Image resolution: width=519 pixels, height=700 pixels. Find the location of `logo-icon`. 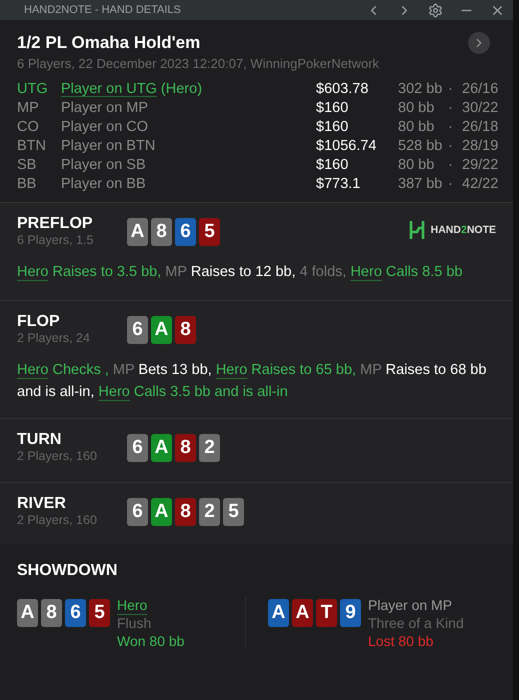

logo-icon is located at coordinates (416, 230).